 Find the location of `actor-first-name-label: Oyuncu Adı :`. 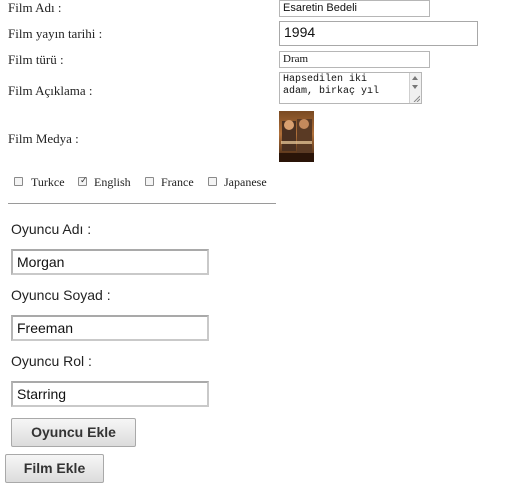

actor-first-name-label: Oyuncu Adı : is located at coordinates (51, 229).